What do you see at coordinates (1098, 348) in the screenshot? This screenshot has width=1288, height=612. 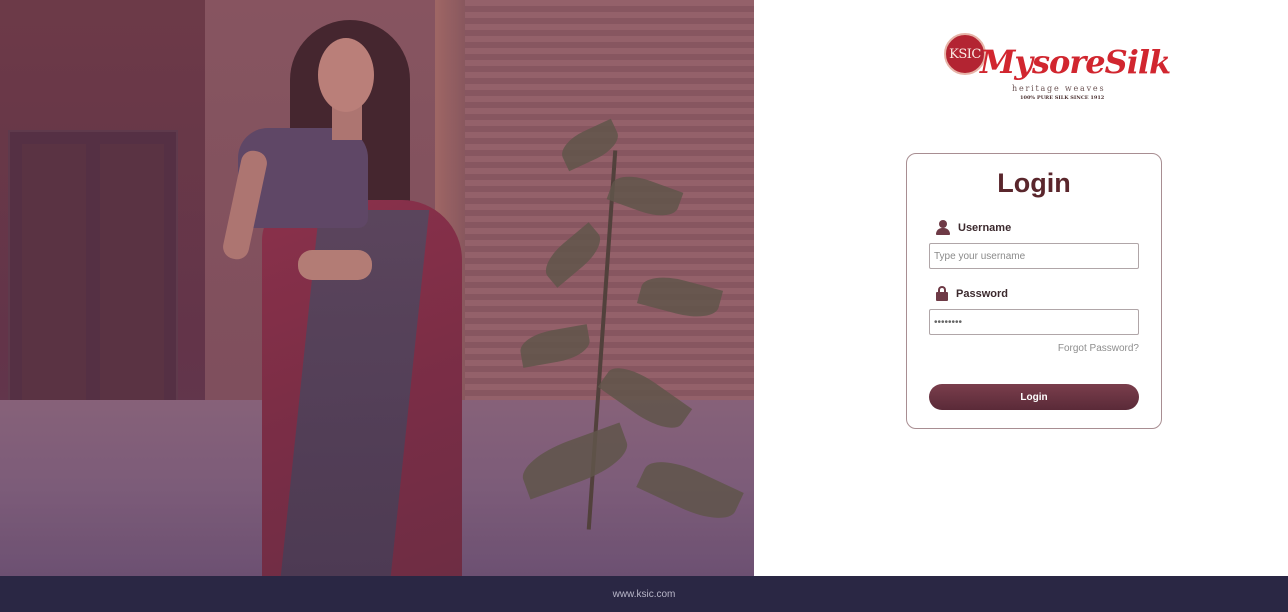 I see `forgot-password-link: Forgot Password?` at bounding box center [1098, 348].